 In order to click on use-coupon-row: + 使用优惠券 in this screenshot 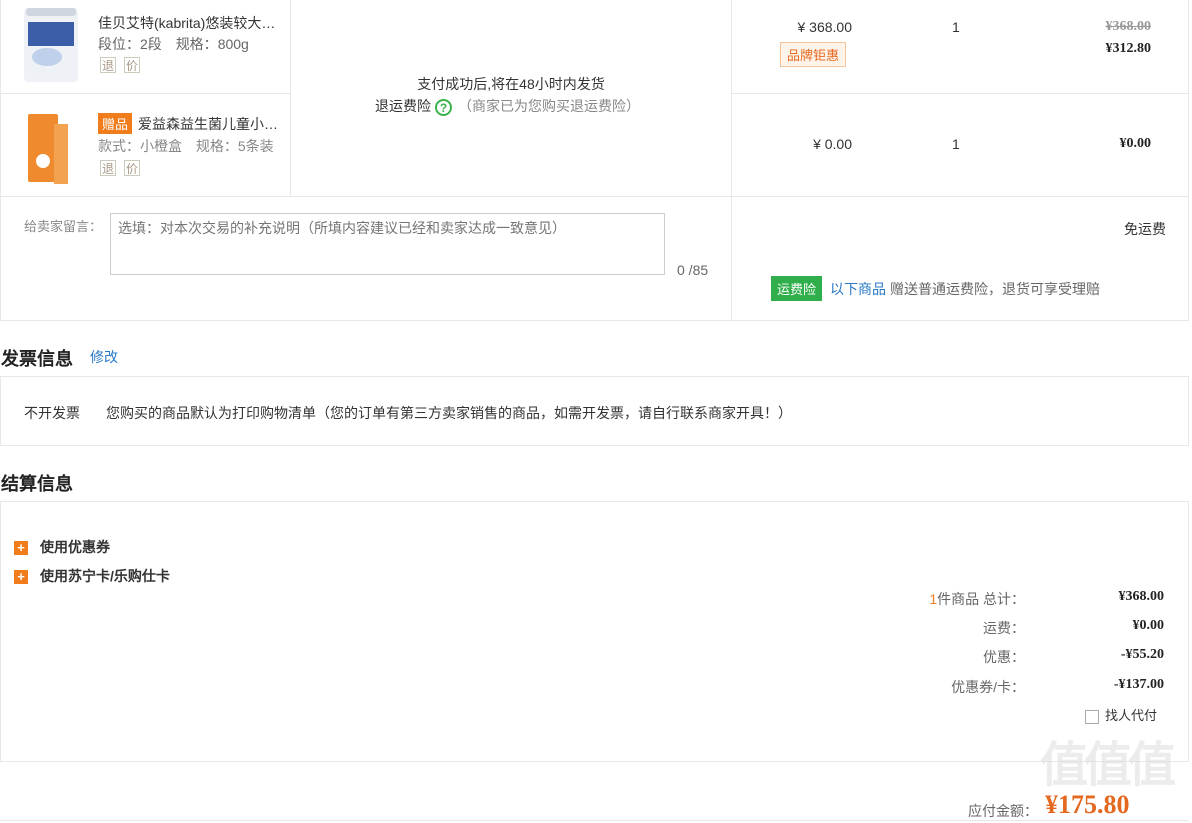, I will do `click(62, 547)`.